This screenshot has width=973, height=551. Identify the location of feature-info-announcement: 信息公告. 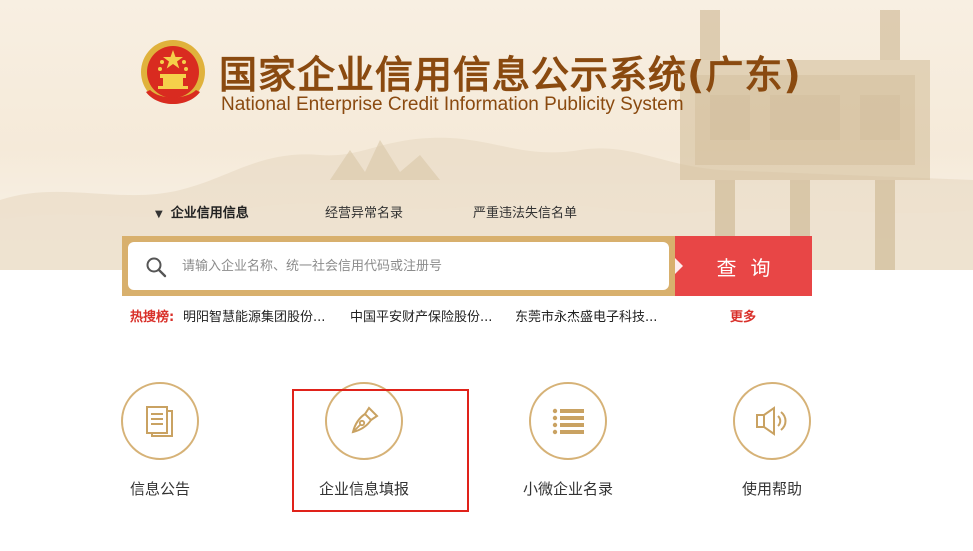
(160, 445).